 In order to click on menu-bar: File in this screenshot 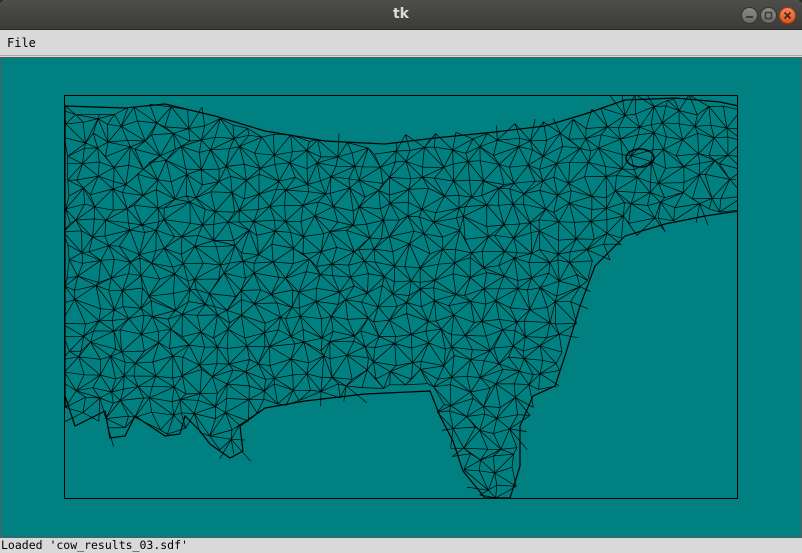, I will do `click(401, 43)`.